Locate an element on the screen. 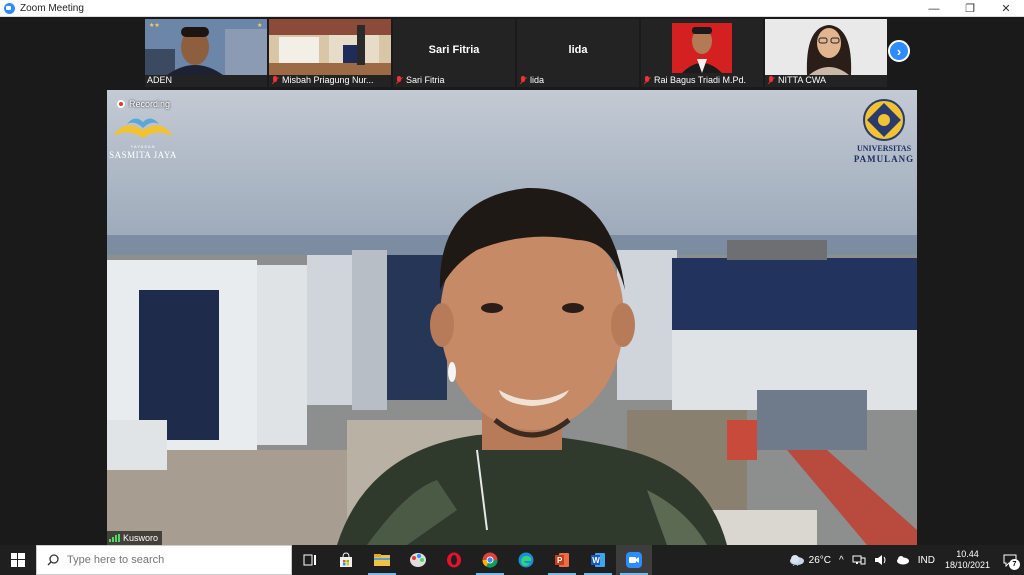 This screenshot has width=1024, height=575. system-tray: 26°C ^ IND 10.44 18/10/2021 7 is located at coordinates (904, 560).